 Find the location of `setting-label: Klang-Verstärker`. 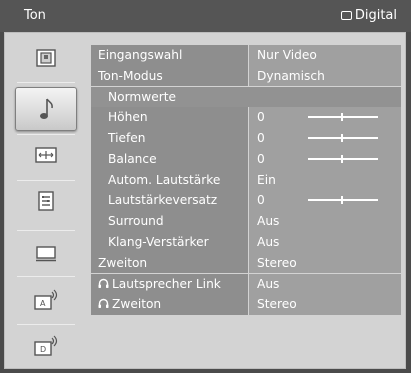

setting-label: Klang-Verstärker is located at coordinates (169, 242).